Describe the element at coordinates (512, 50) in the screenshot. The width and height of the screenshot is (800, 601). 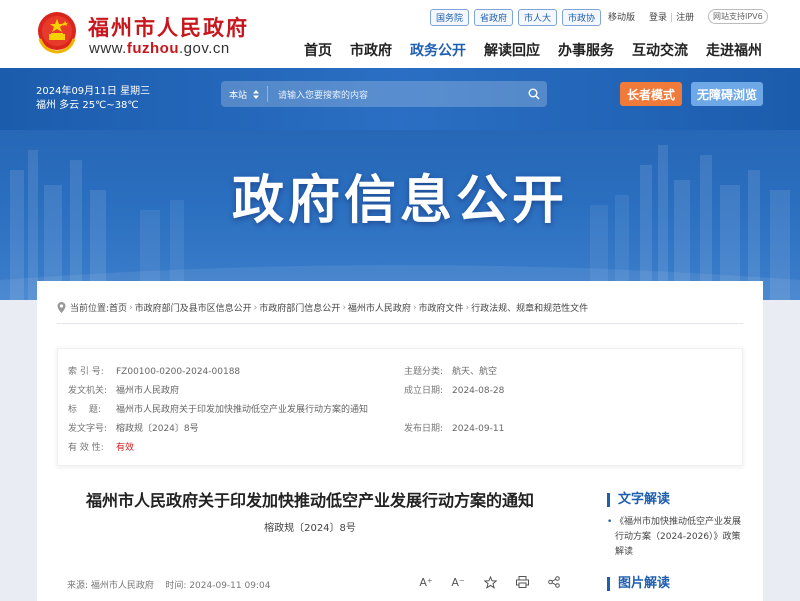
I see `nav-interpretation: 解读回应` at that location.